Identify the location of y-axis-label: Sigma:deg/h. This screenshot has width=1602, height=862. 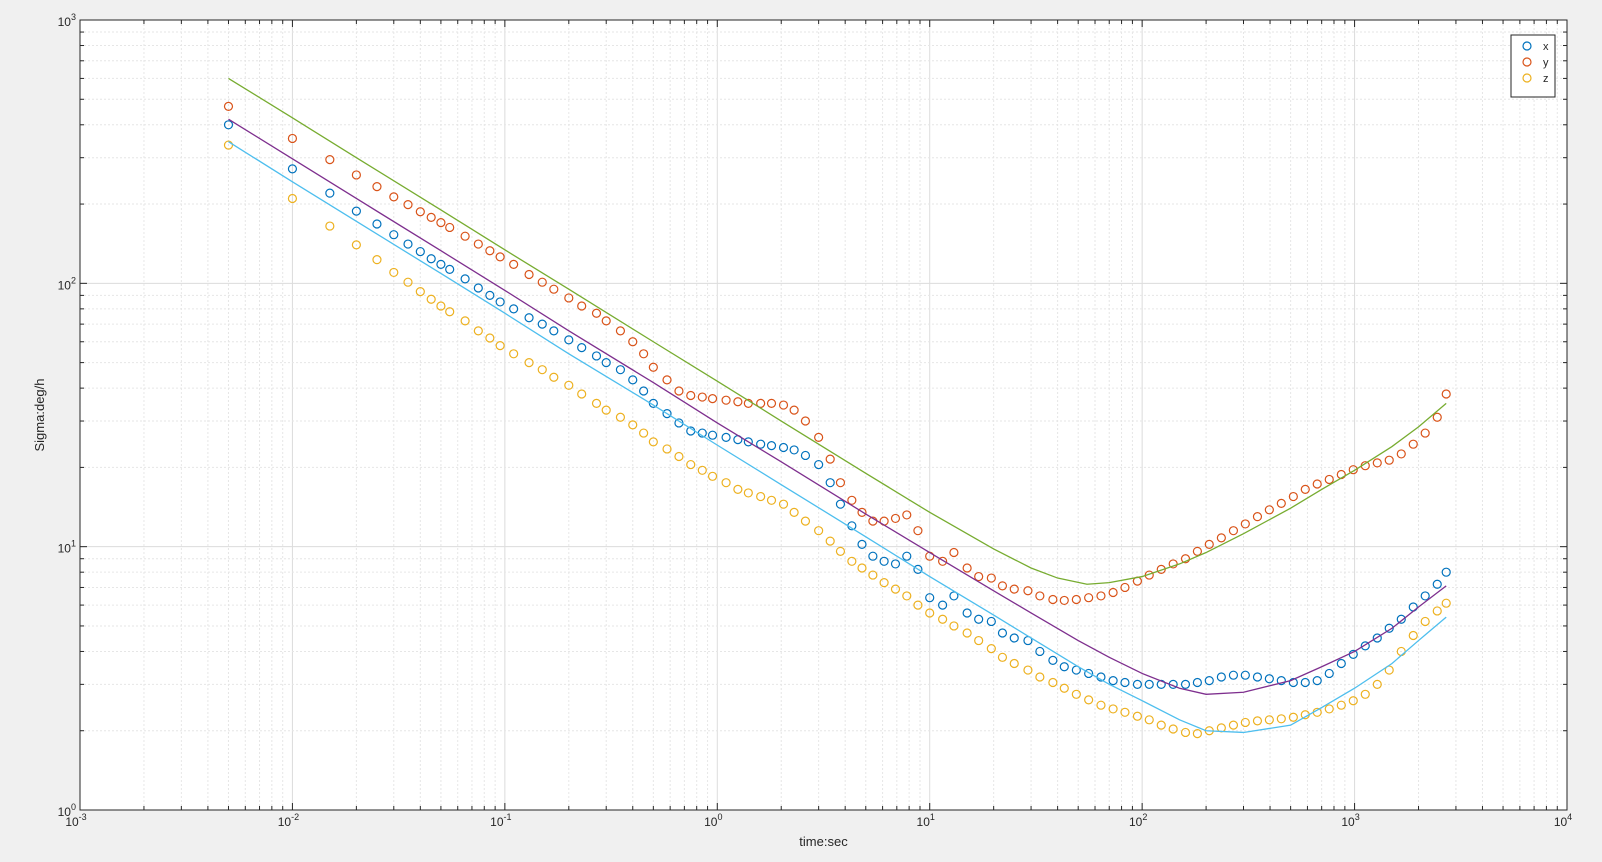
(39, 415).